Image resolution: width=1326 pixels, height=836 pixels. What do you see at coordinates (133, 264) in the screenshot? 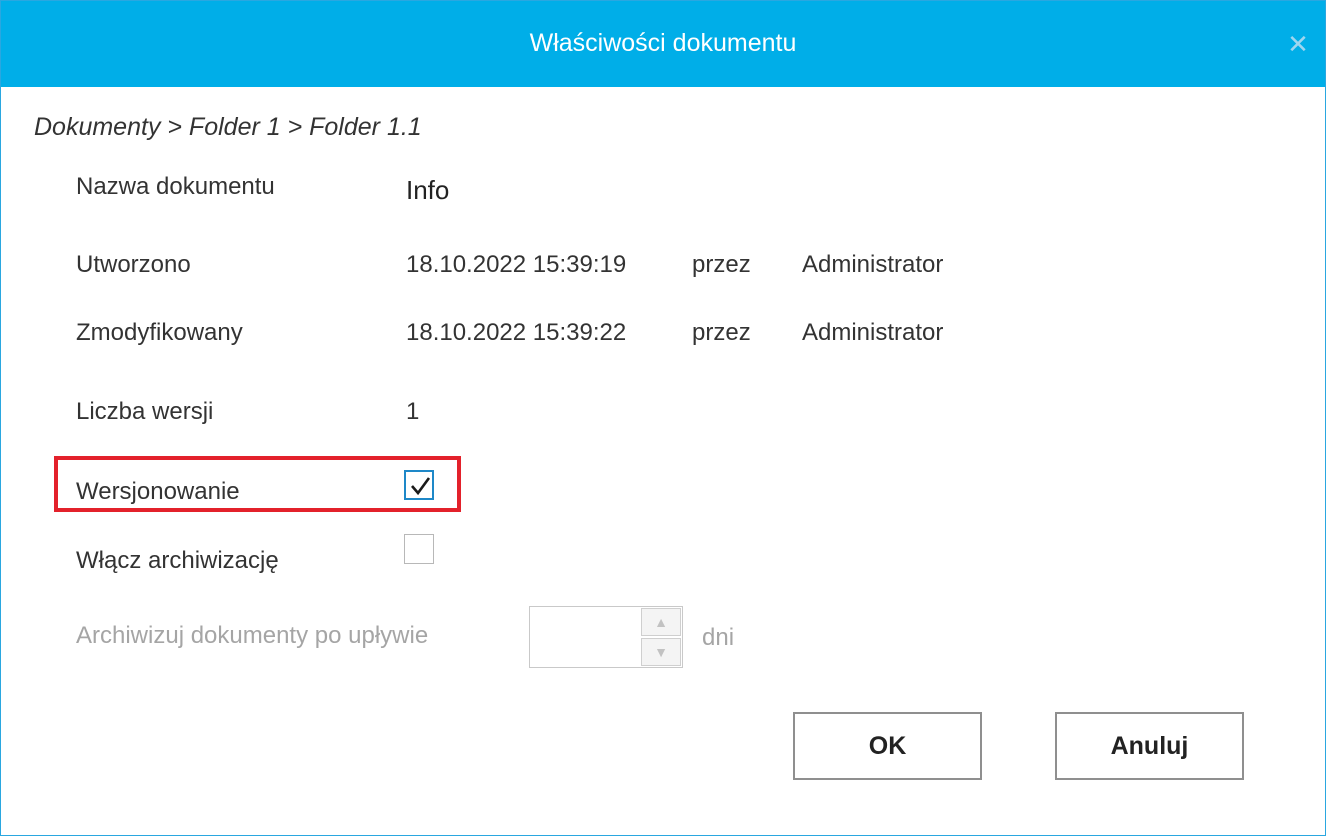
I see `created-label: Utworzono` at bounding box center [133, 264].